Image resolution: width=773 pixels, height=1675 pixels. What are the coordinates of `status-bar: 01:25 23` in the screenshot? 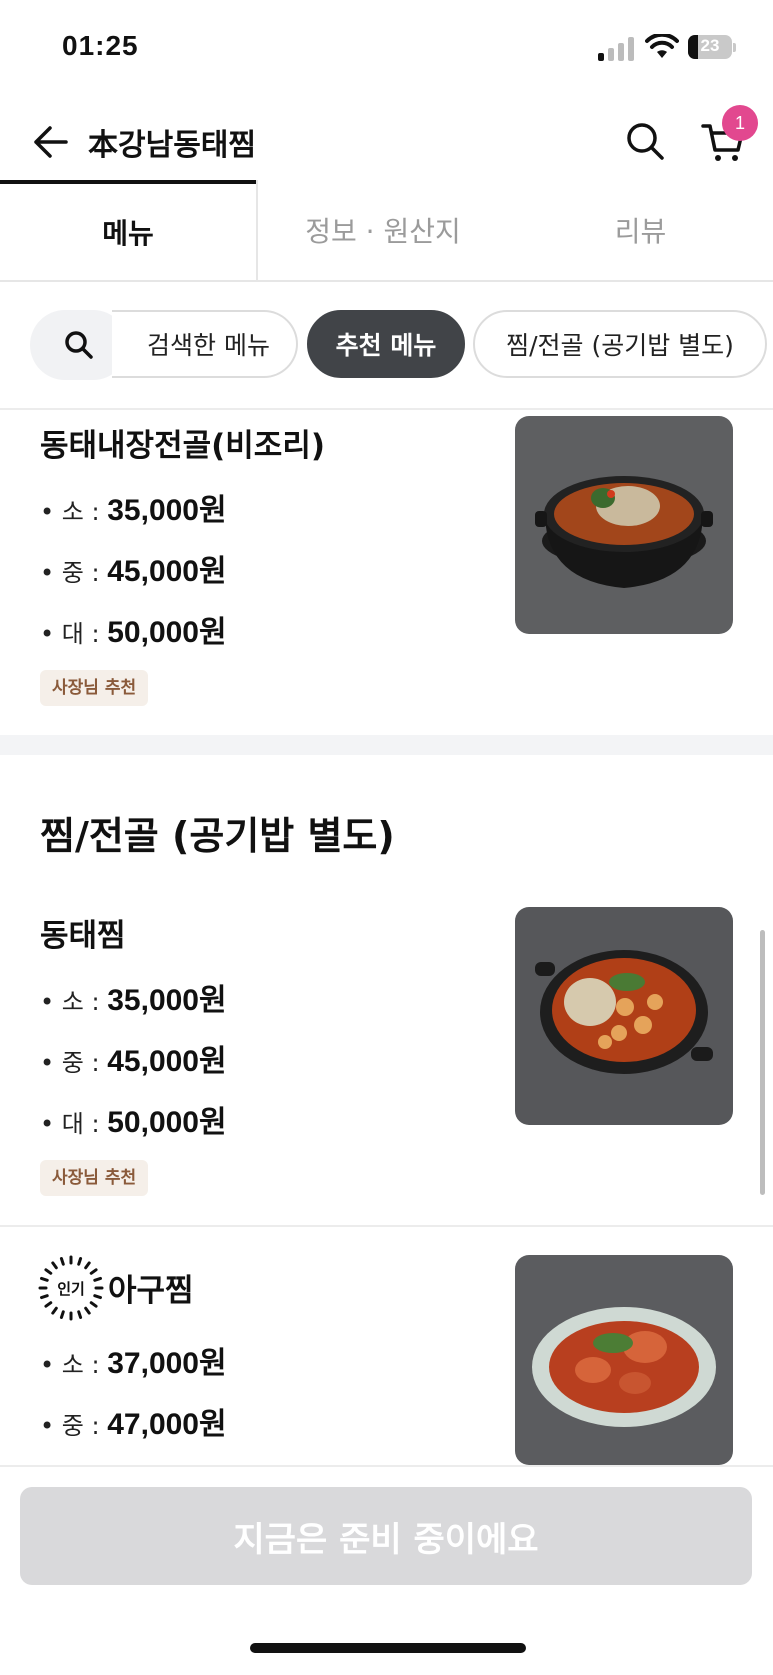 It's located at (386, 50).